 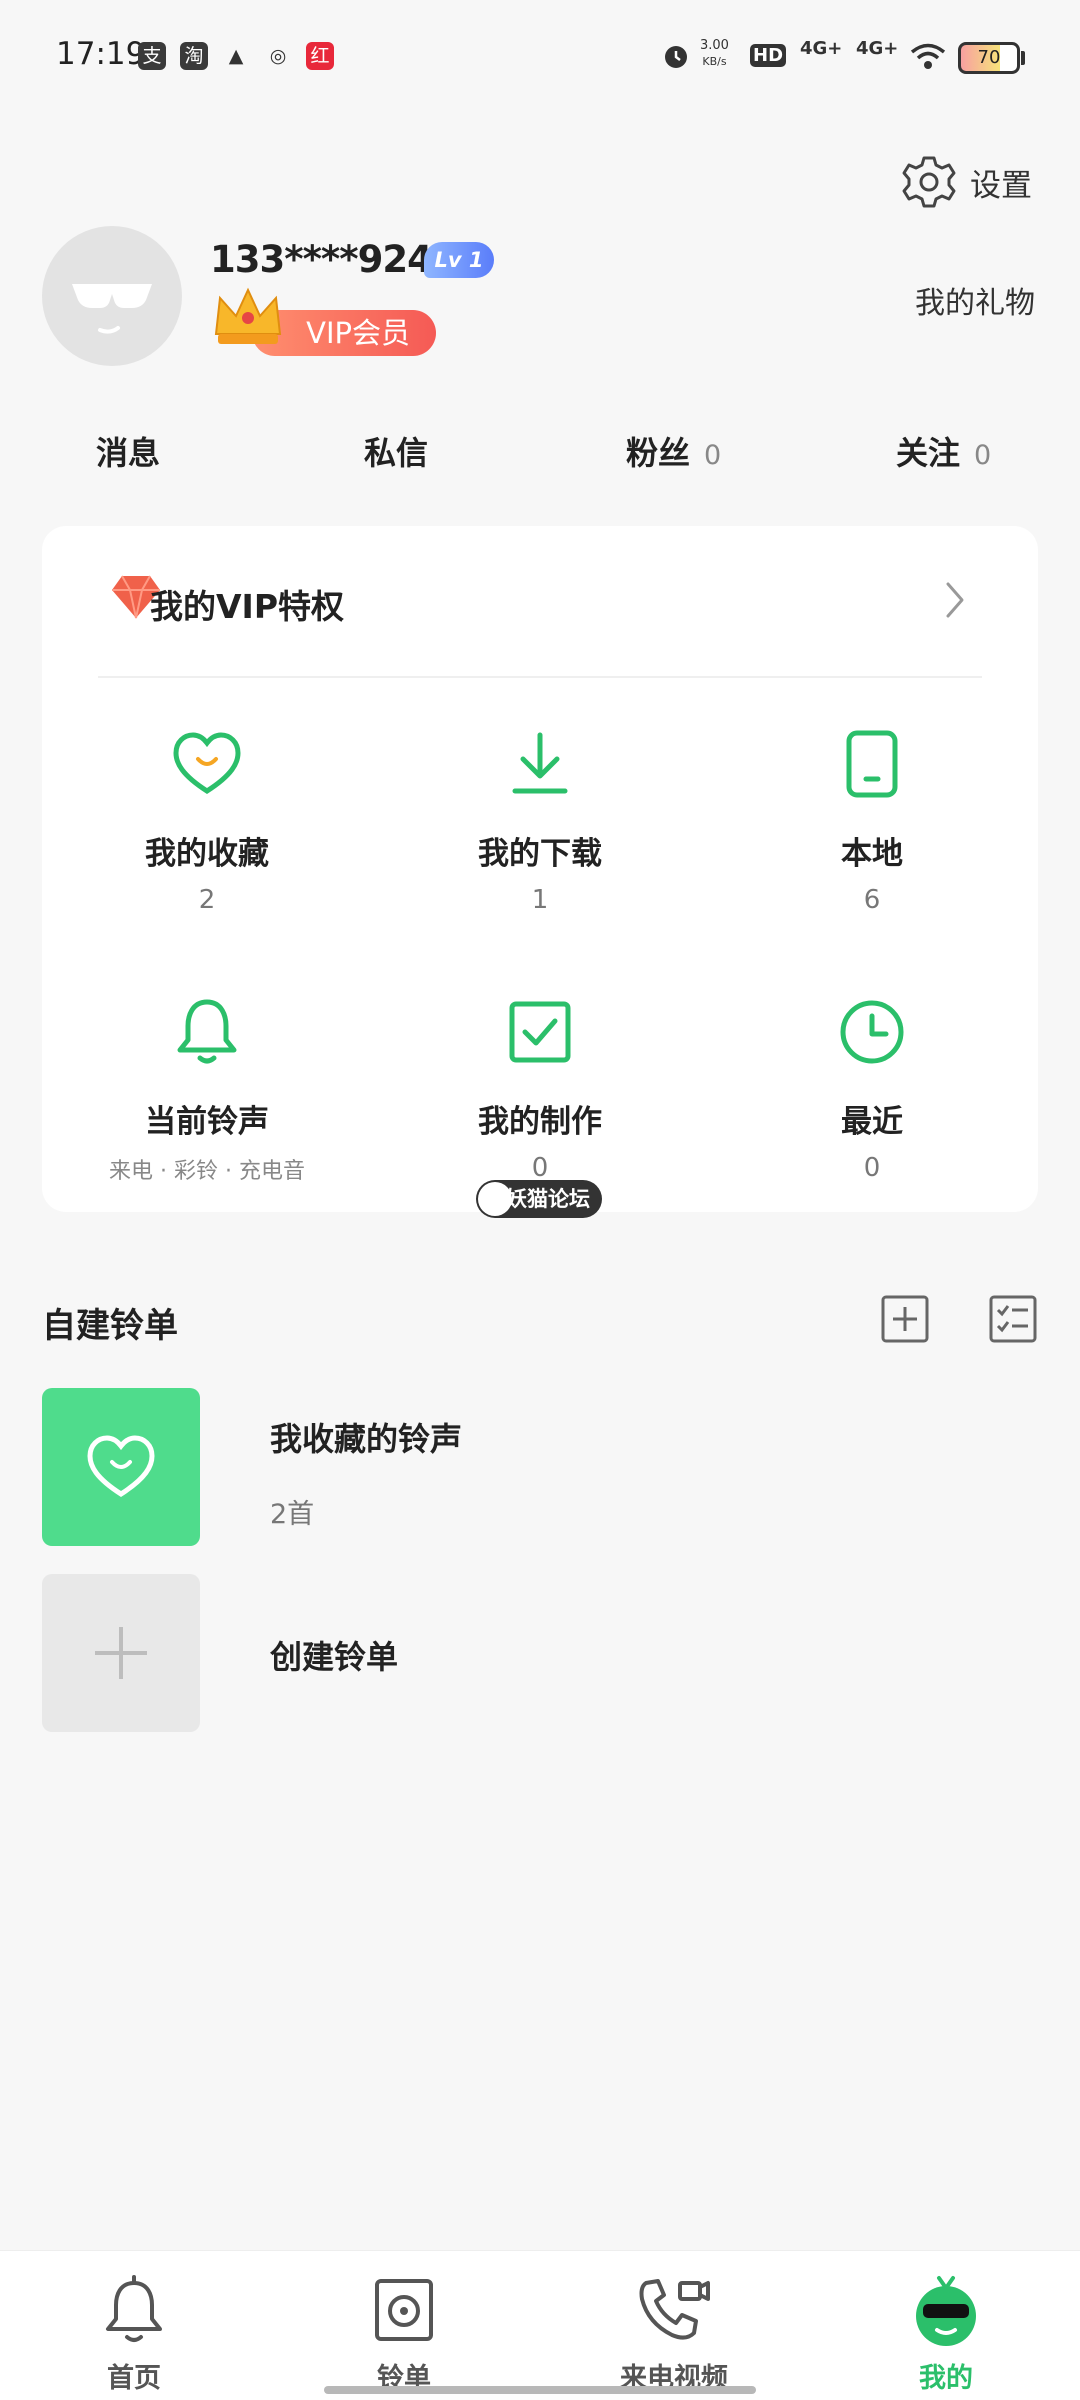 I want to click on chevron-right-icon, so click(x=955, y=600).